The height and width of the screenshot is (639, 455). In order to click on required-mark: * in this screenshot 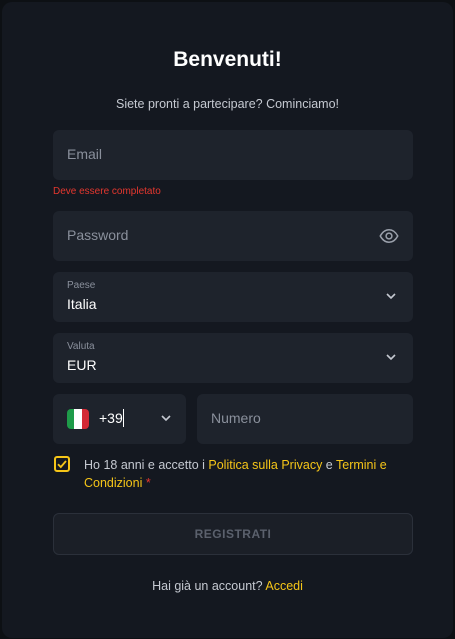, I will do `click(146, 483)`.